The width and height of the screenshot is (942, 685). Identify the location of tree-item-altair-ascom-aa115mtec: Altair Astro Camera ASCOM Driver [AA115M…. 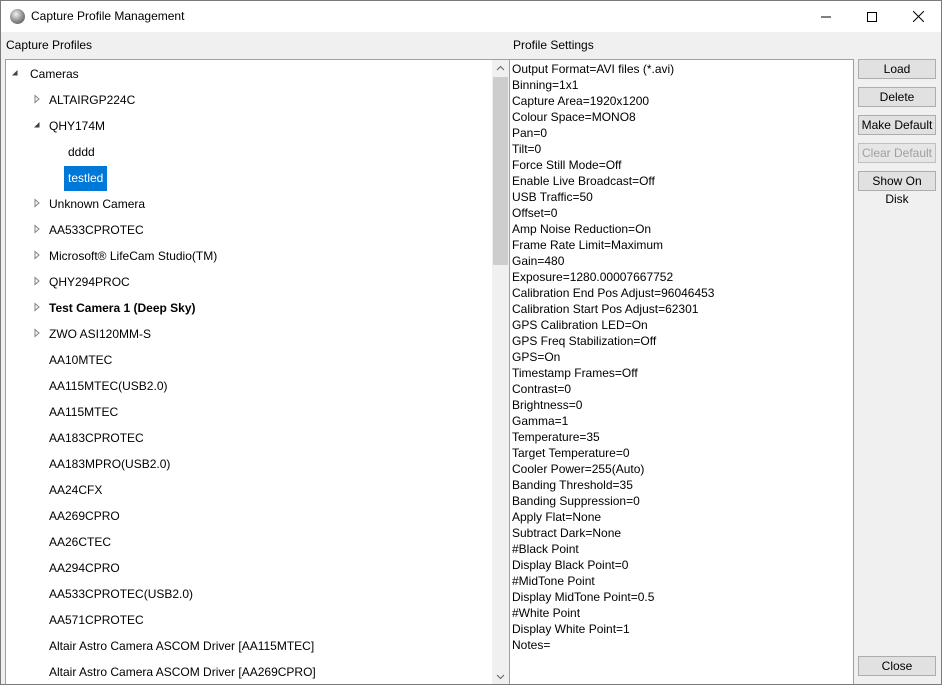
(249, 646).